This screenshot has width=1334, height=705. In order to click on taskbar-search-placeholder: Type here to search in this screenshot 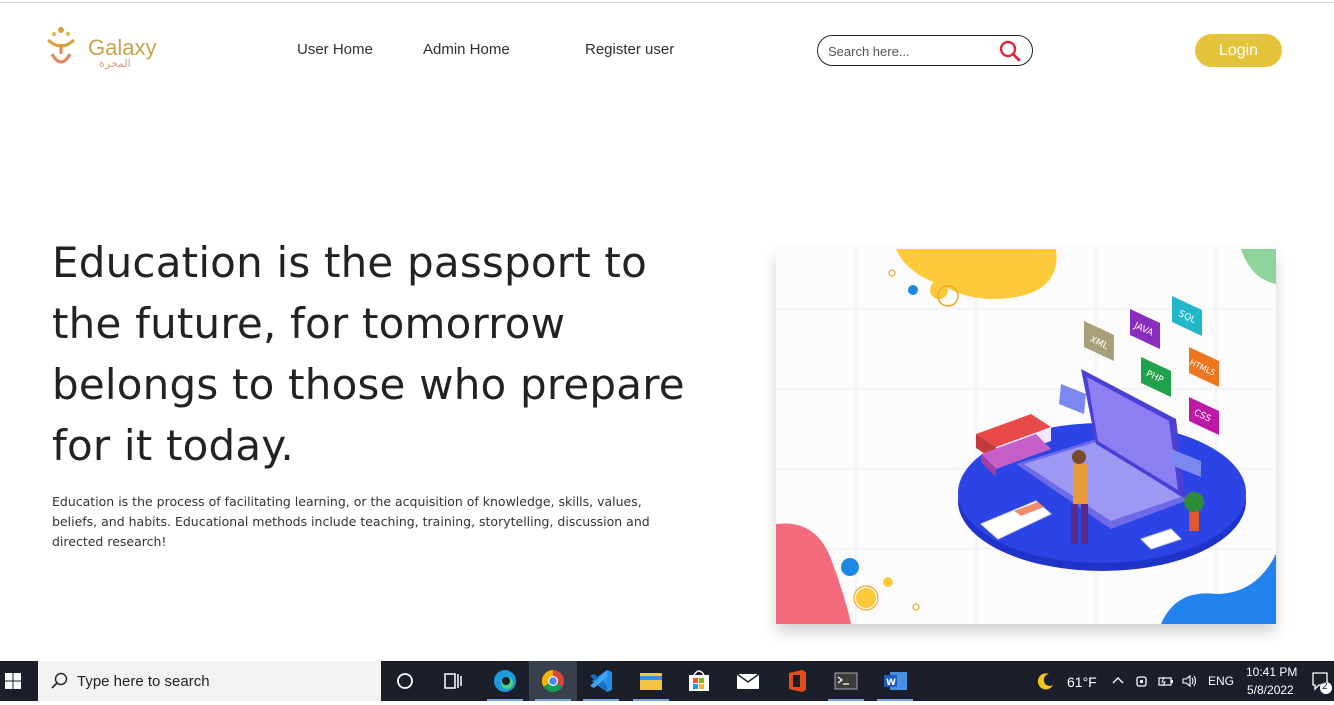, I will do `click(143, 681)`.